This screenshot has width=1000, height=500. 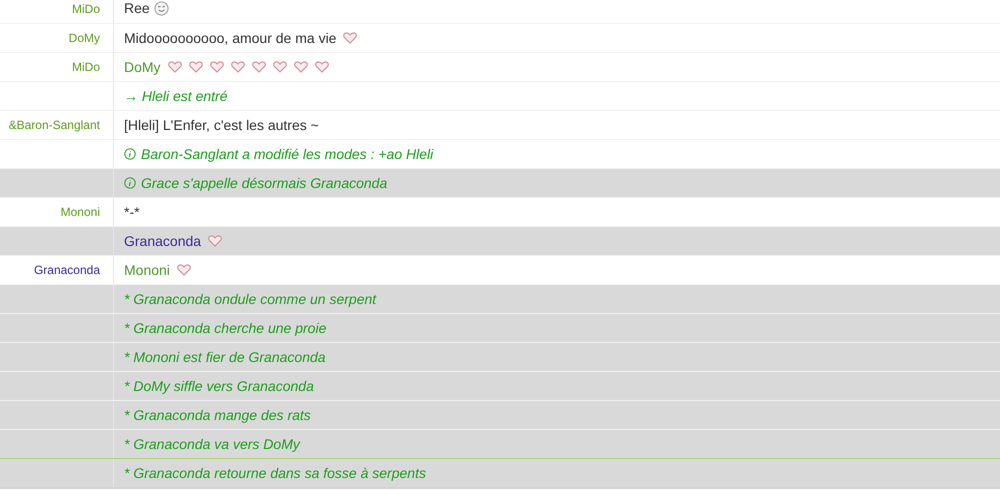 What do you see at coordinates (132, 212) in the screenshot?
I see `message-text: *-*` at bounding box center [132, 212].